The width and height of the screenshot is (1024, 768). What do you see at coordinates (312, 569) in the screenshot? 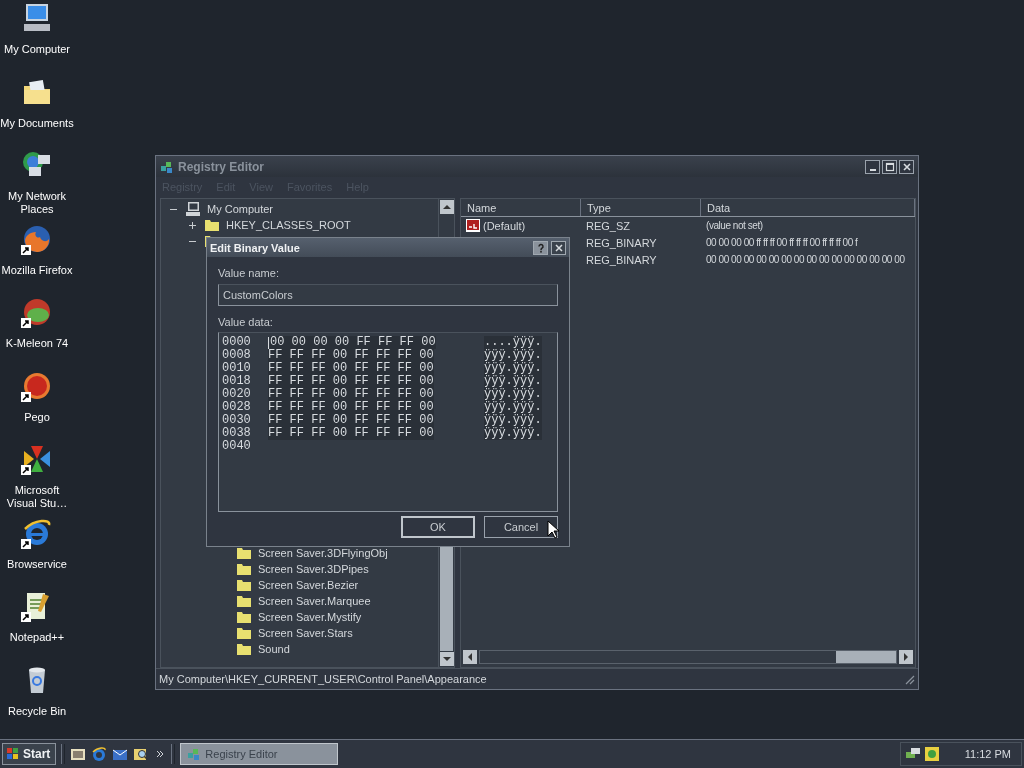
I see `tree-item: Screen Saver.3DPipes` at bounding box center [312, 569].